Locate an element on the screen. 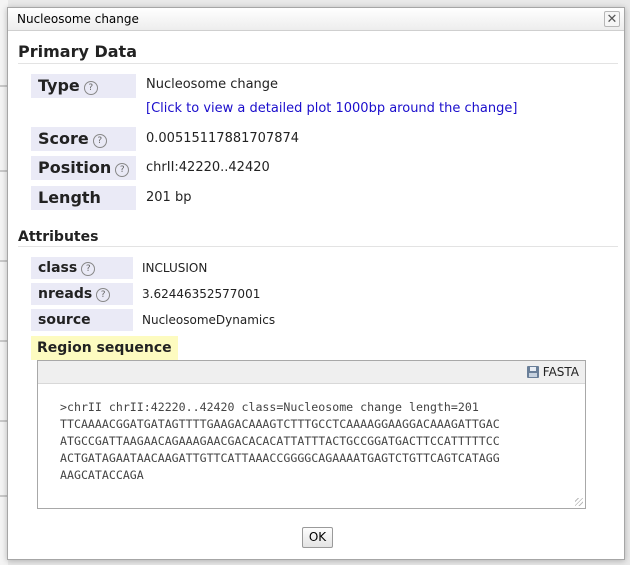 This screenshot has width=630, height=565. region-sequence-label: Region sequence is located at coordinates (104, 348).